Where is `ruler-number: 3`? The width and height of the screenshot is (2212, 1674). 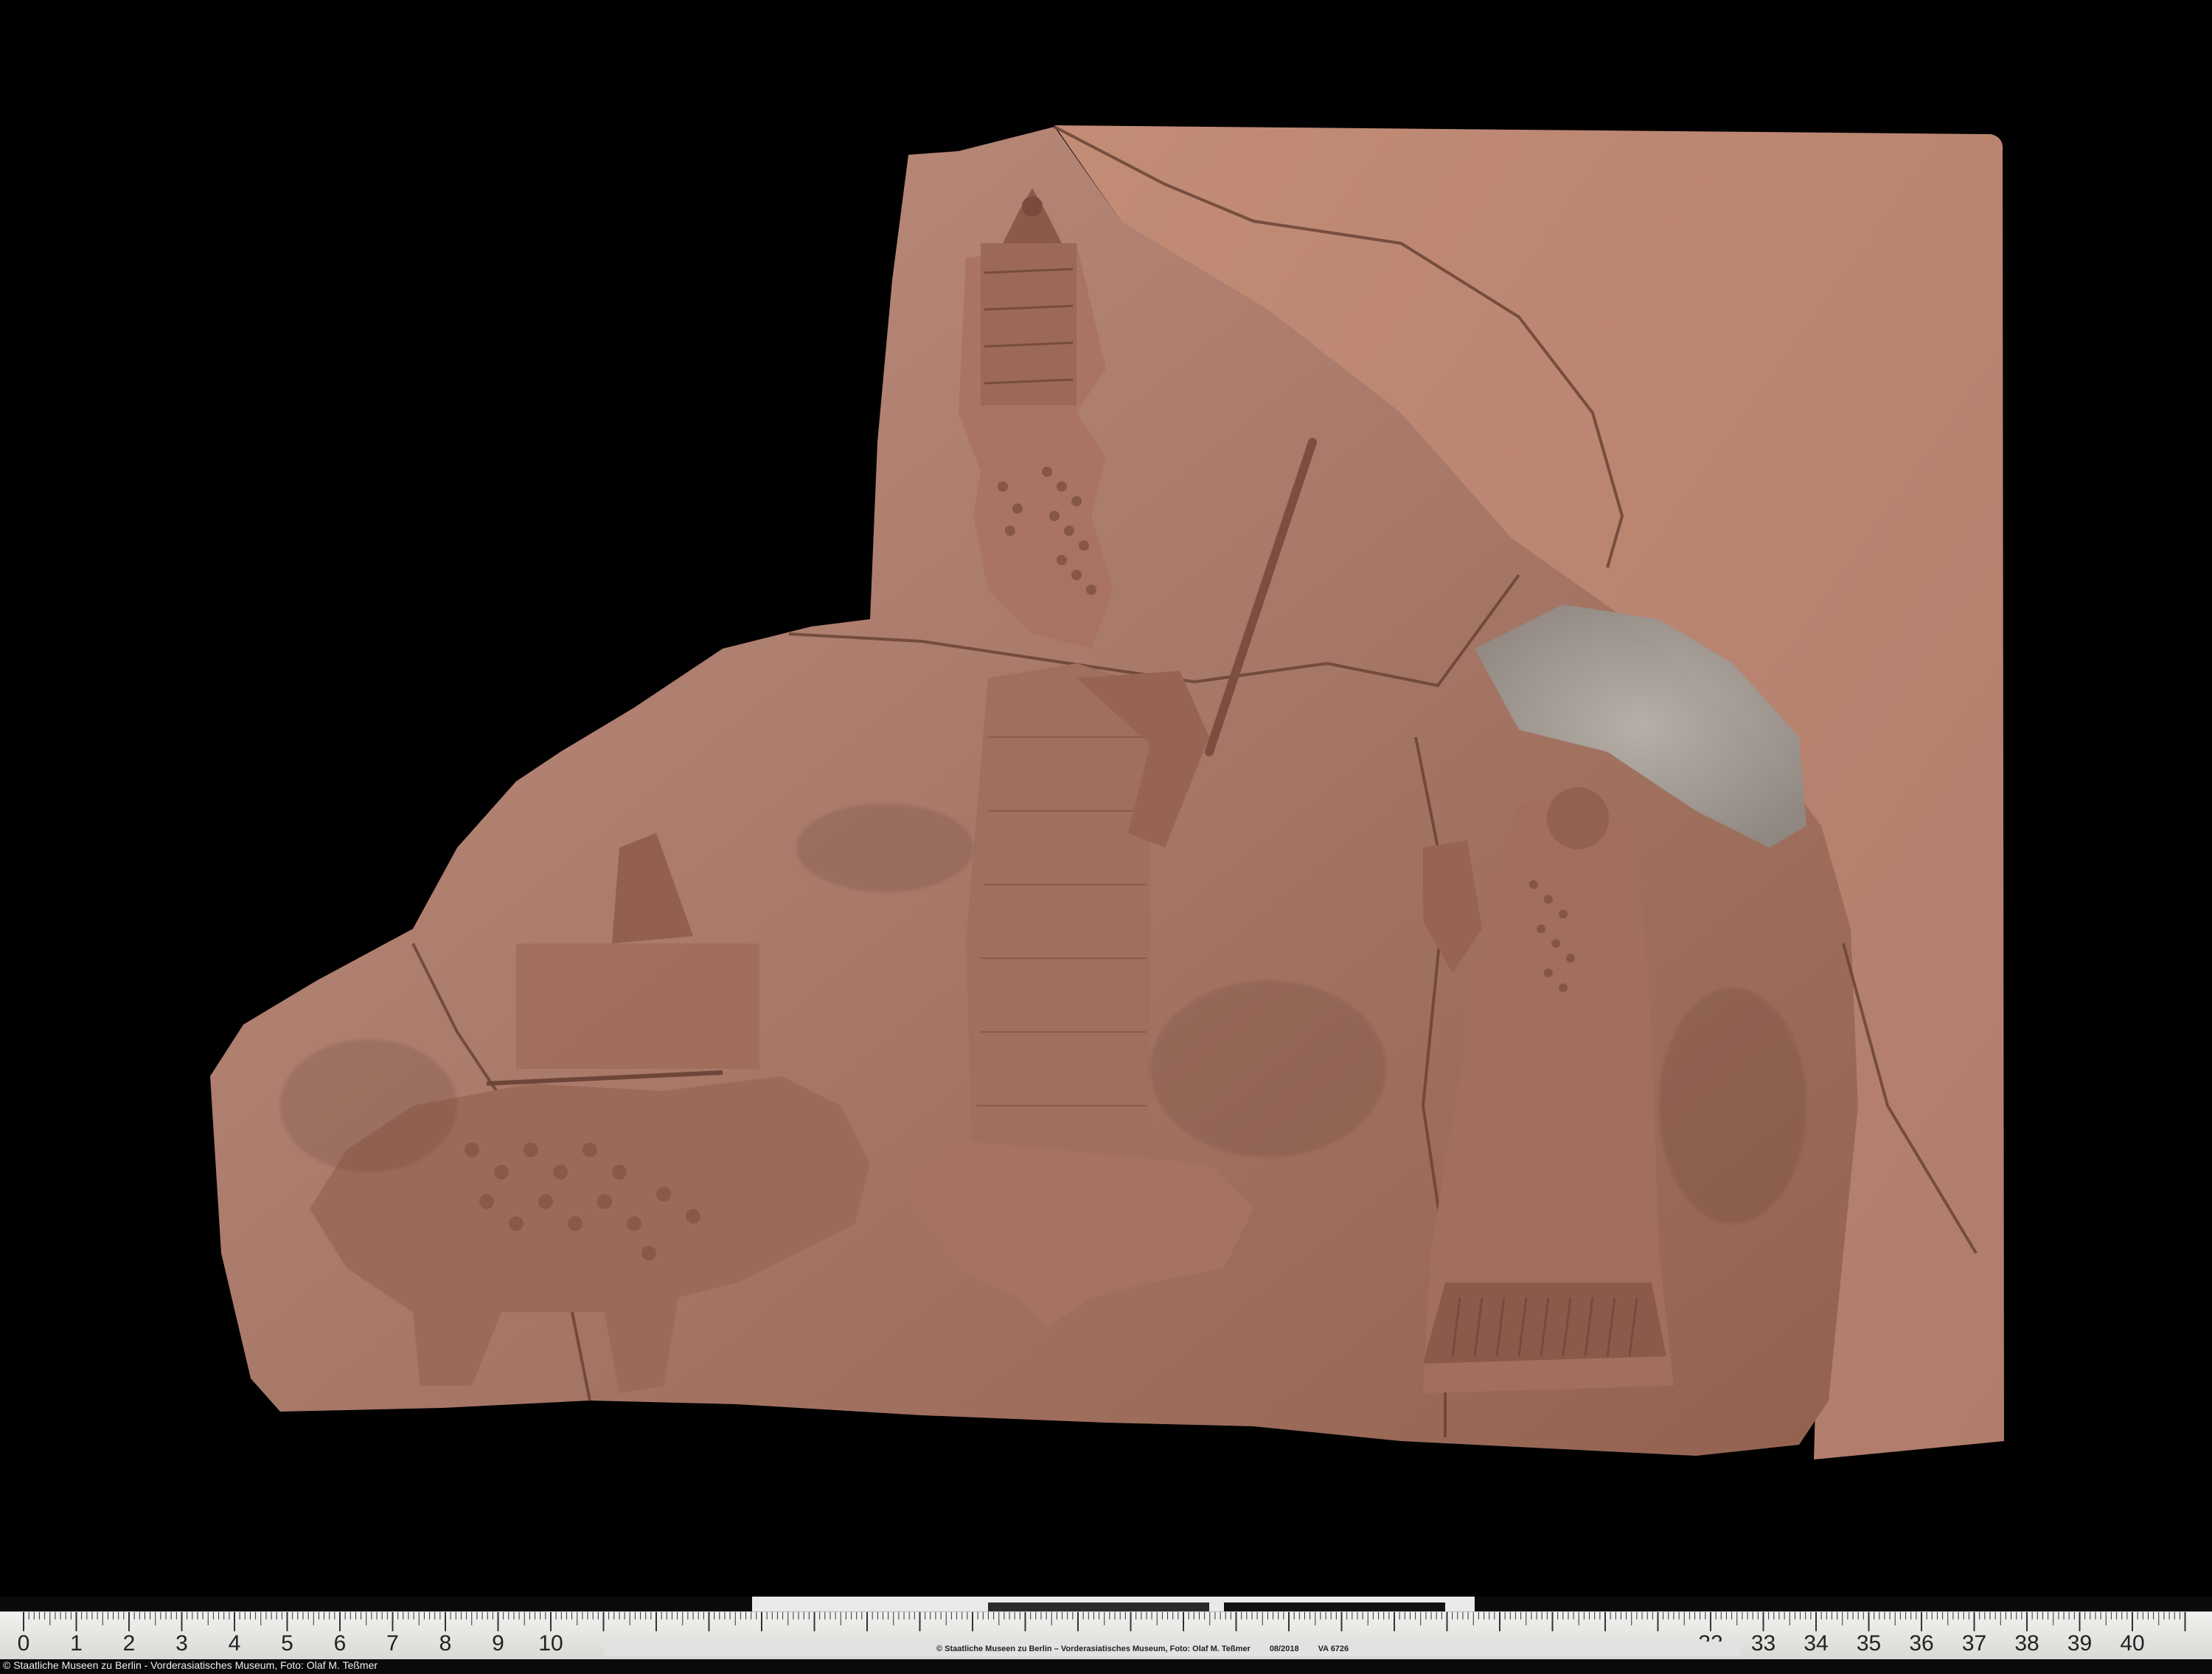
ruler-number: 3 is located at coordinates (181, 1643).